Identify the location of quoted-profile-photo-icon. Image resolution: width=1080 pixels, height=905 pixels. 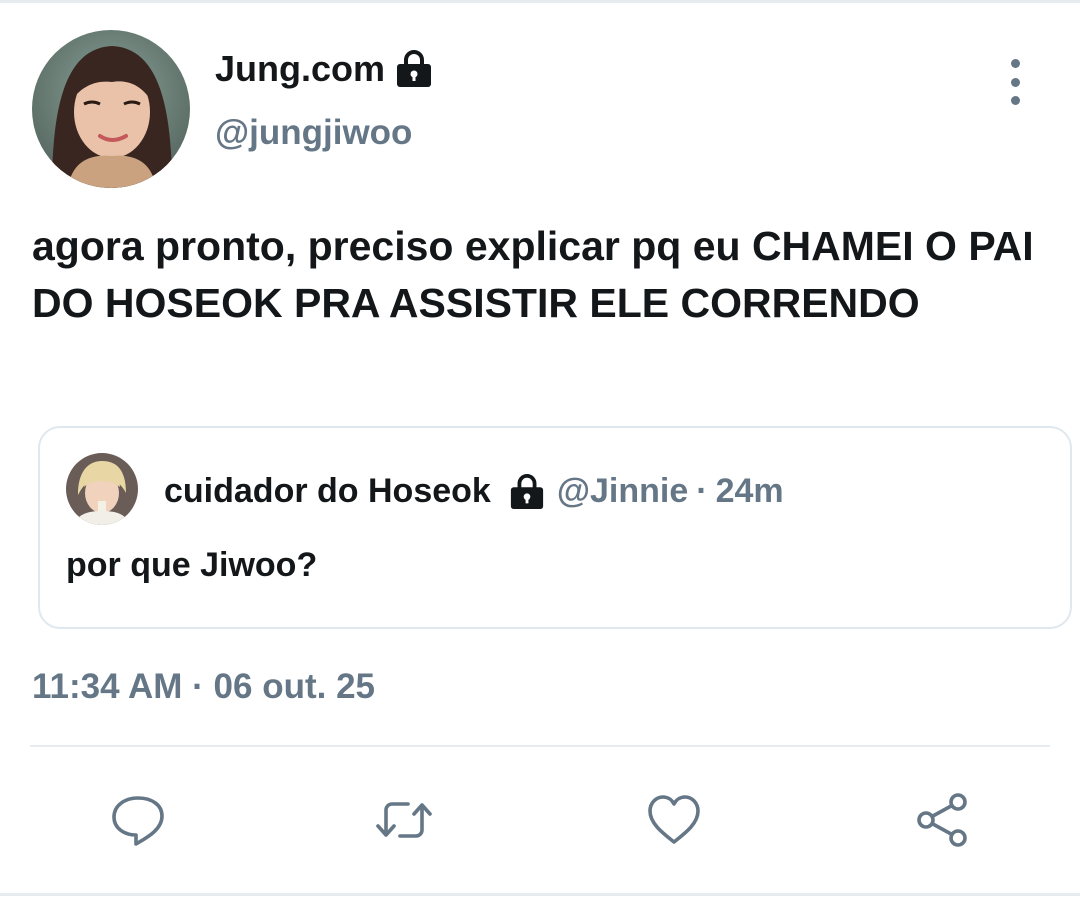
(102, 489).